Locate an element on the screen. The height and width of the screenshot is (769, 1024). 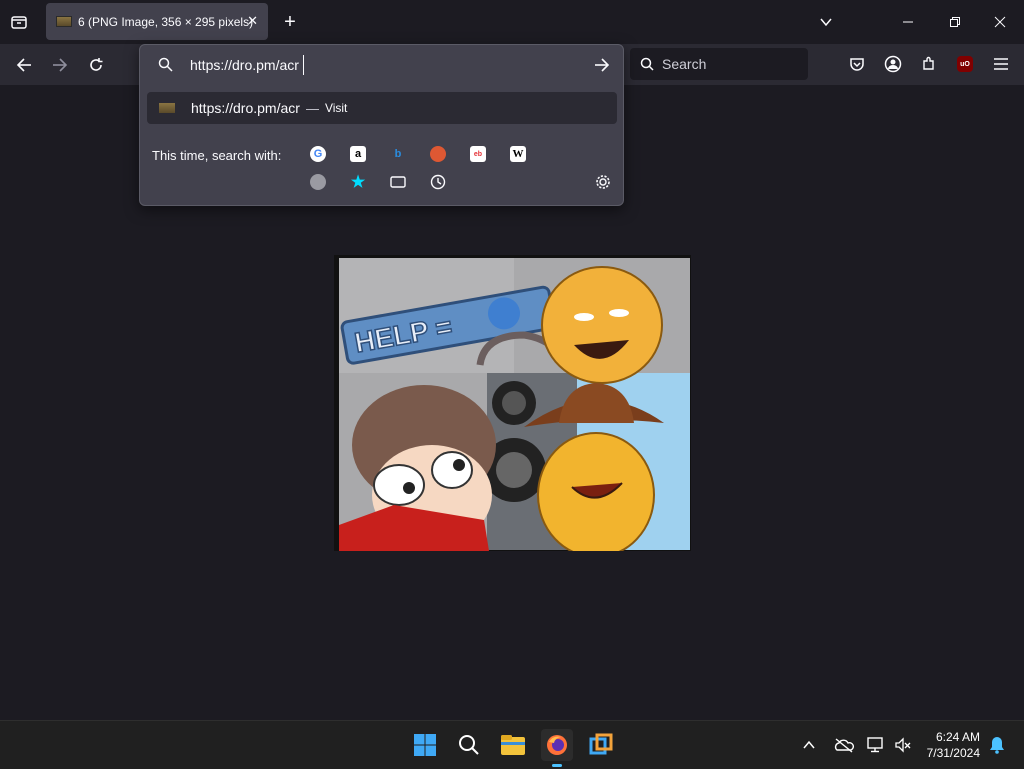
new-tab-icon: + is located at coordinates (290, 22).